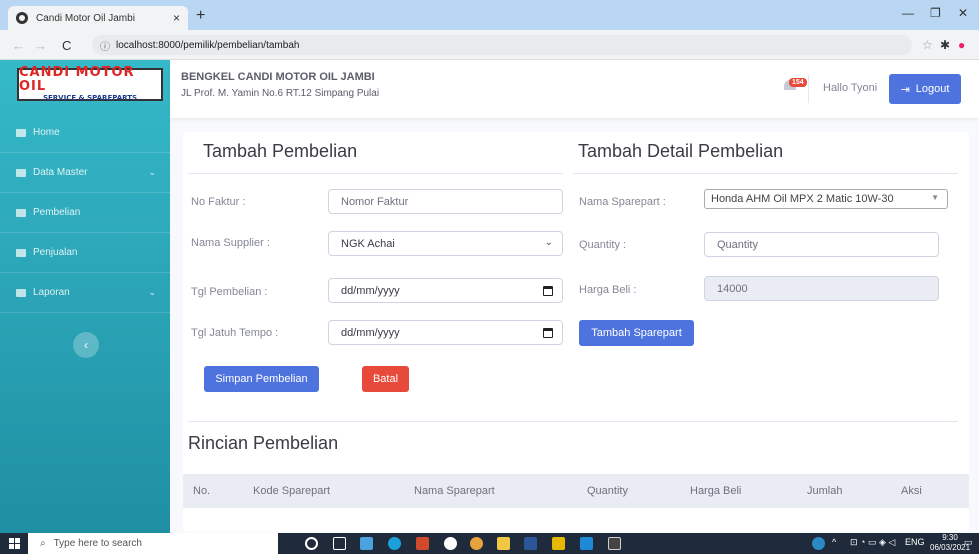 This screenshot has width=979, height=554. I want to click on reload-icon: C, so click(66, 45).